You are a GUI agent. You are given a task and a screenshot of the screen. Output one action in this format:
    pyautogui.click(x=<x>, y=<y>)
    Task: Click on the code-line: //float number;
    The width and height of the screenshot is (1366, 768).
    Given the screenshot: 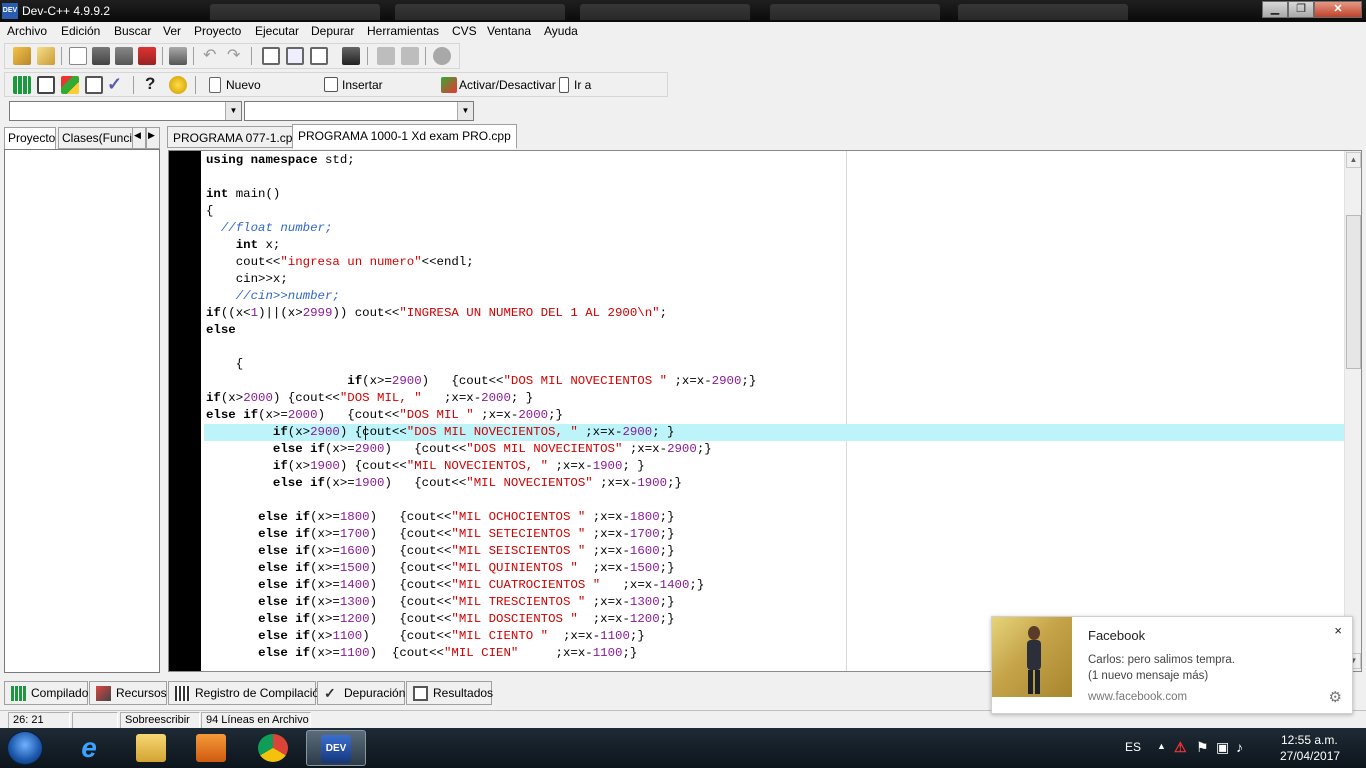 What is the action you would take?
    pyautogui.click(x=775, y=228)
    